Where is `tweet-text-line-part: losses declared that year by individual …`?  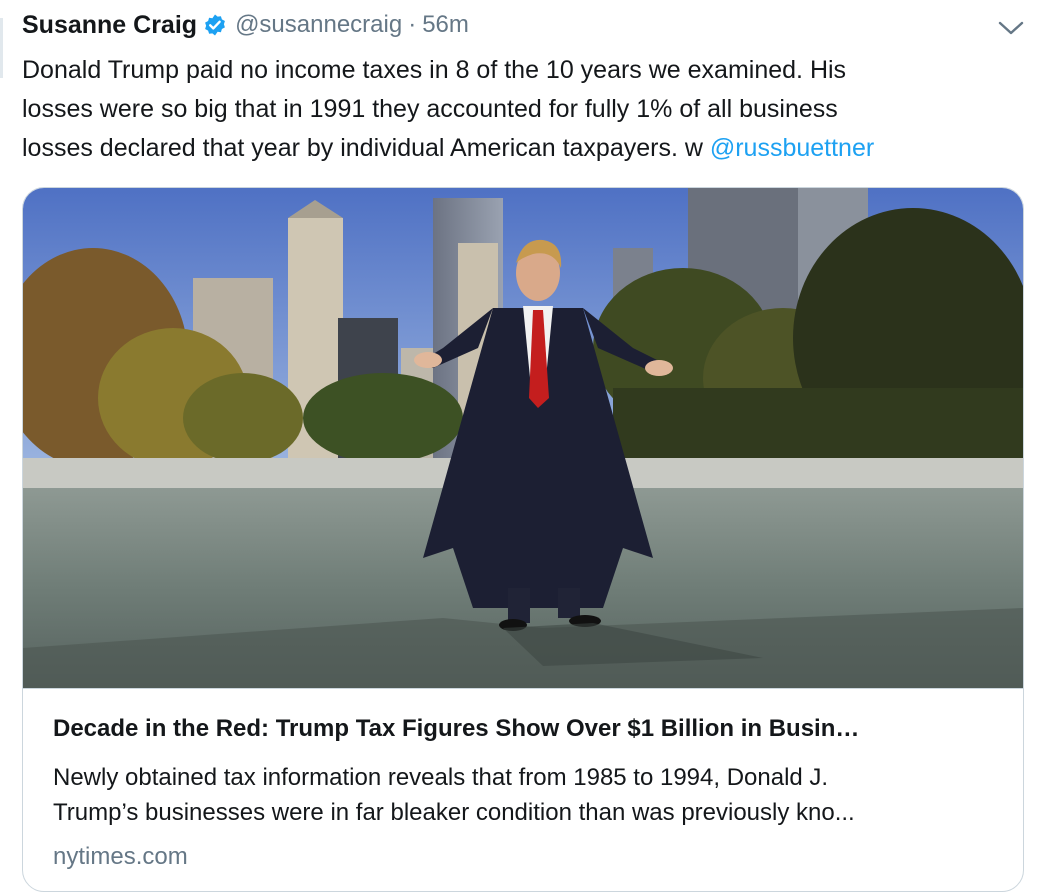
tweet-text-line-part: losses declared that year by individual … is located at coordinates (366, 148).